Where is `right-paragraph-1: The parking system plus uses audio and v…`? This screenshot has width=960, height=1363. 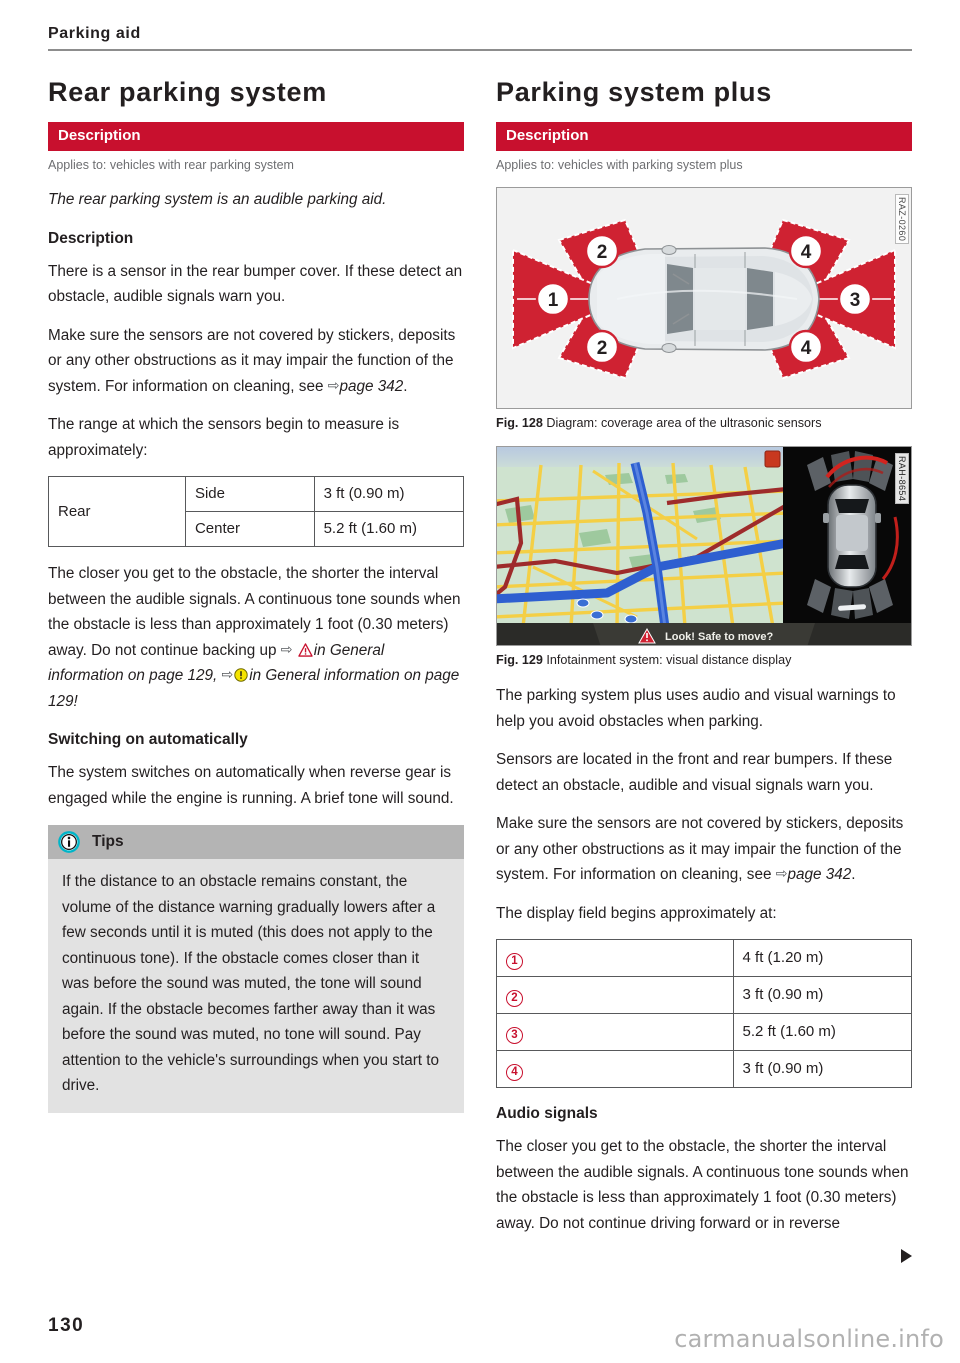 right-paragraph-1: The parking system plus uses audio and v… is located at coordinates (696, 708).